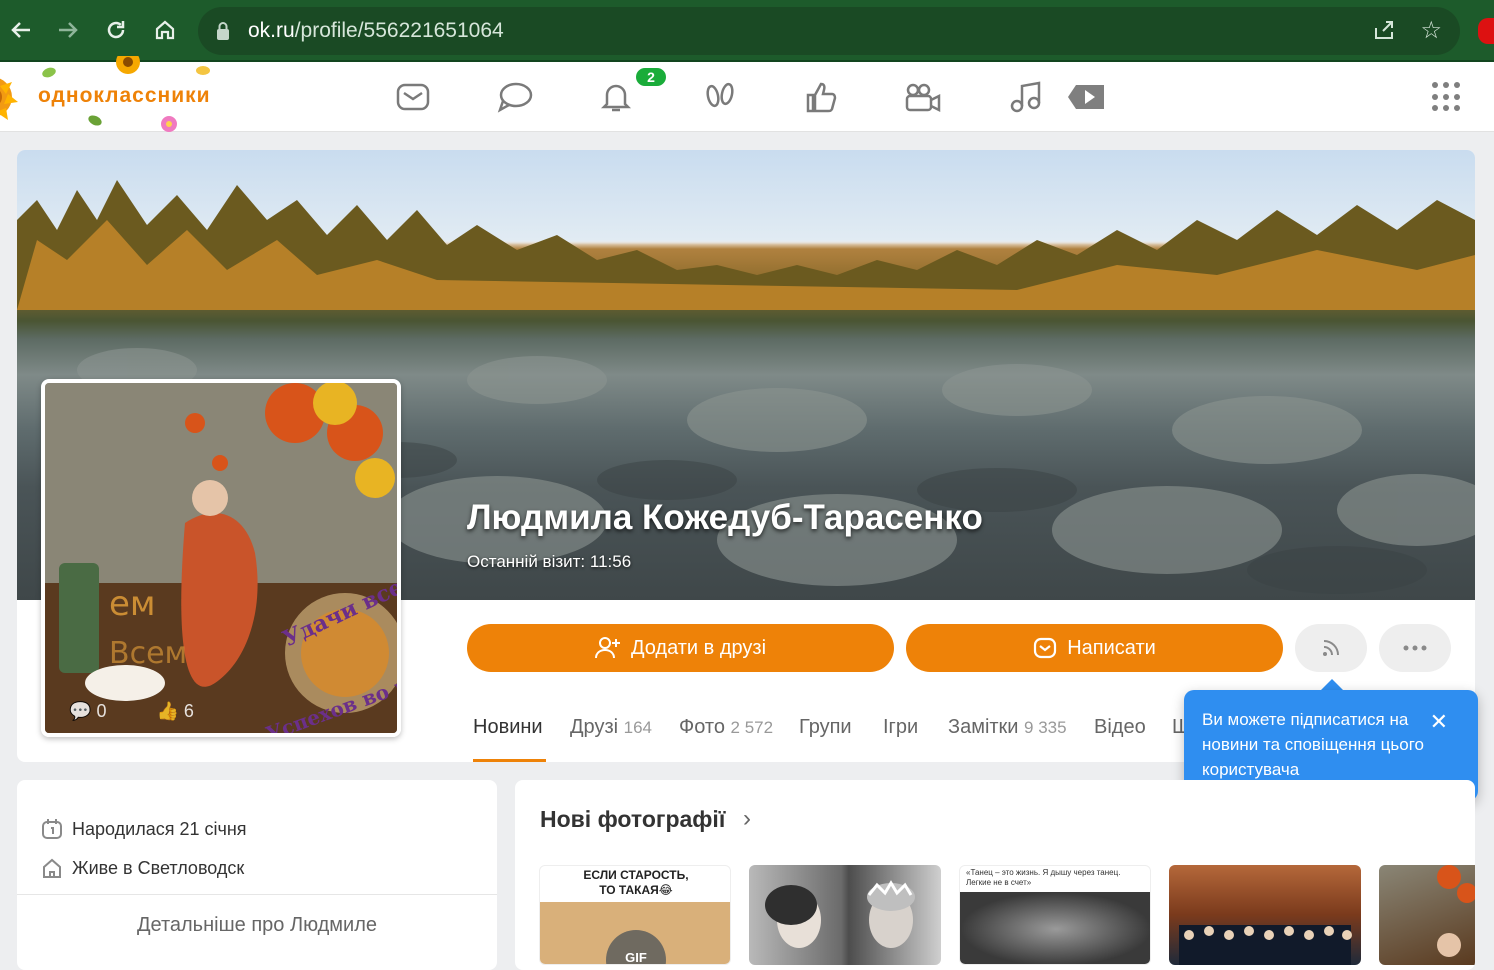 This screenshot has width=1494, height=970. I want to click on avatar-image: Удачи всегда Успехов во всем ем Всем, so click(221, 558).